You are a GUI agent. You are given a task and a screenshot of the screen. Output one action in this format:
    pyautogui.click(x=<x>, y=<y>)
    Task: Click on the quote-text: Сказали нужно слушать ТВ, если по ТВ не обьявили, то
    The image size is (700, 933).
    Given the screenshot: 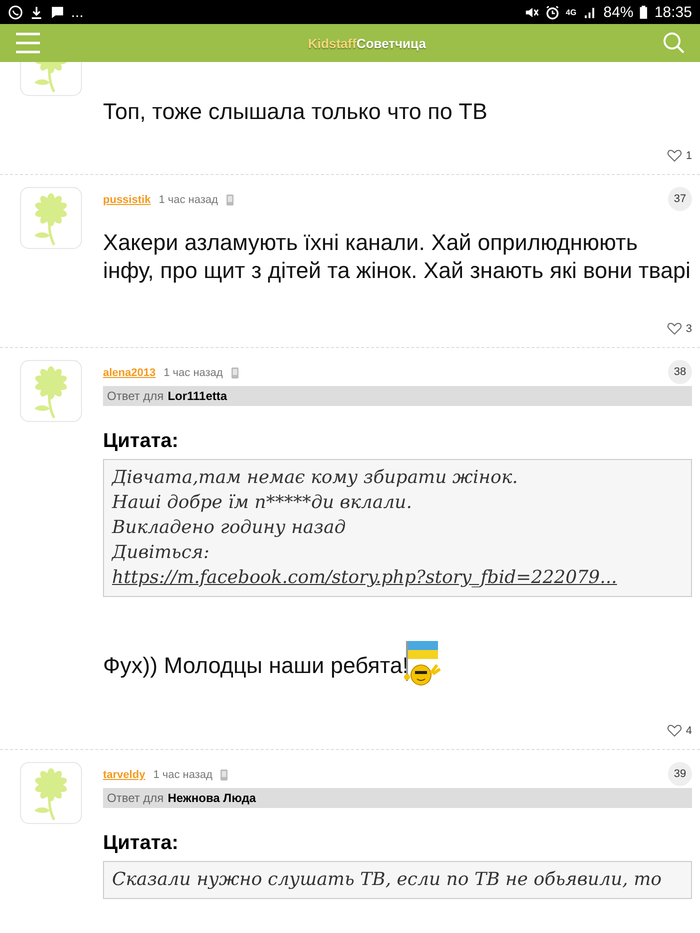 What is the action you would take?
    pyautogui.click(x=387, y=880)
    